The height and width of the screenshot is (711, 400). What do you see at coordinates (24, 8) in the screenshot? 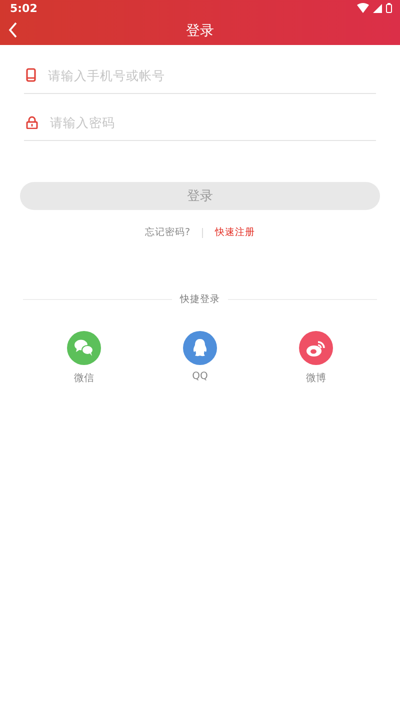
I see `status-time: 5:02` at bounding box center [24, 8].